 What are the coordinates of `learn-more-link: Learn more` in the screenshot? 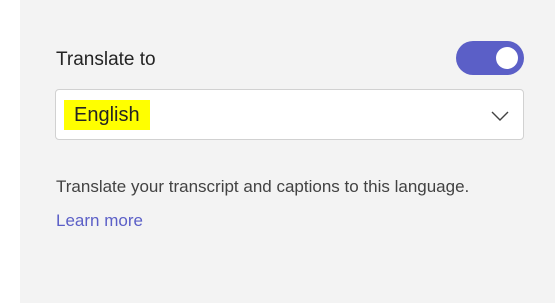 It's located at (99, 220).